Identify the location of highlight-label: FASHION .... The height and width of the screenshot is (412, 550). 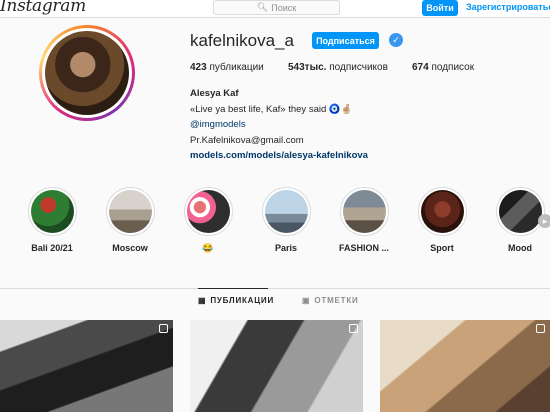
(363, 248).